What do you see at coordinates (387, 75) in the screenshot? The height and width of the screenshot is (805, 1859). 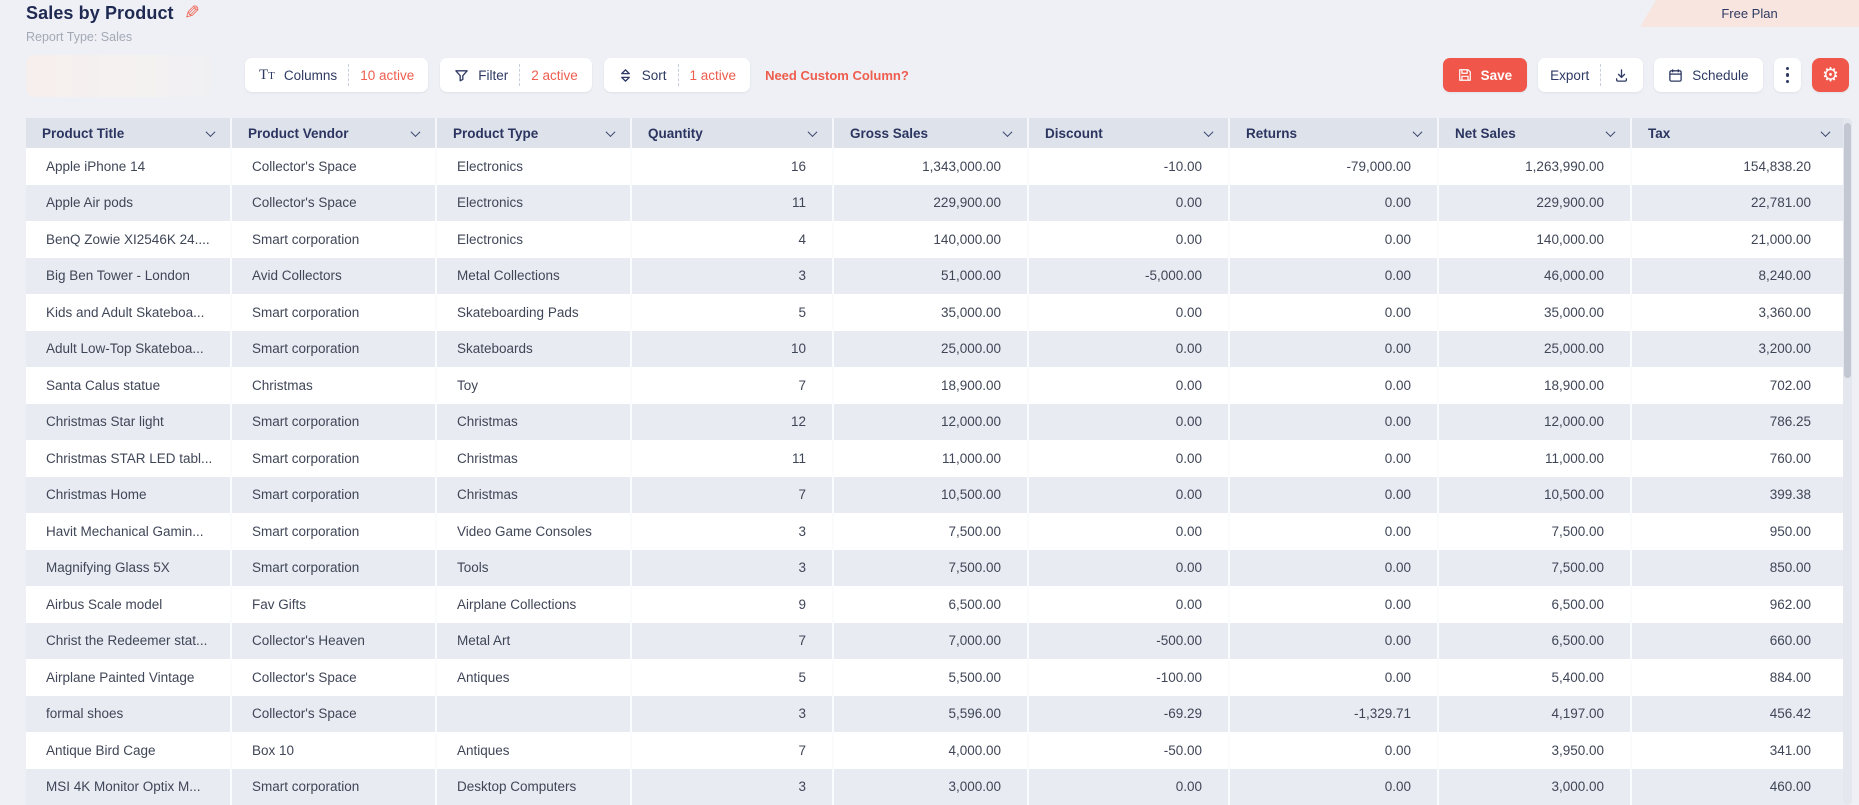 I see `columns-active-count: 10 active` at bounding box center [387, 75].